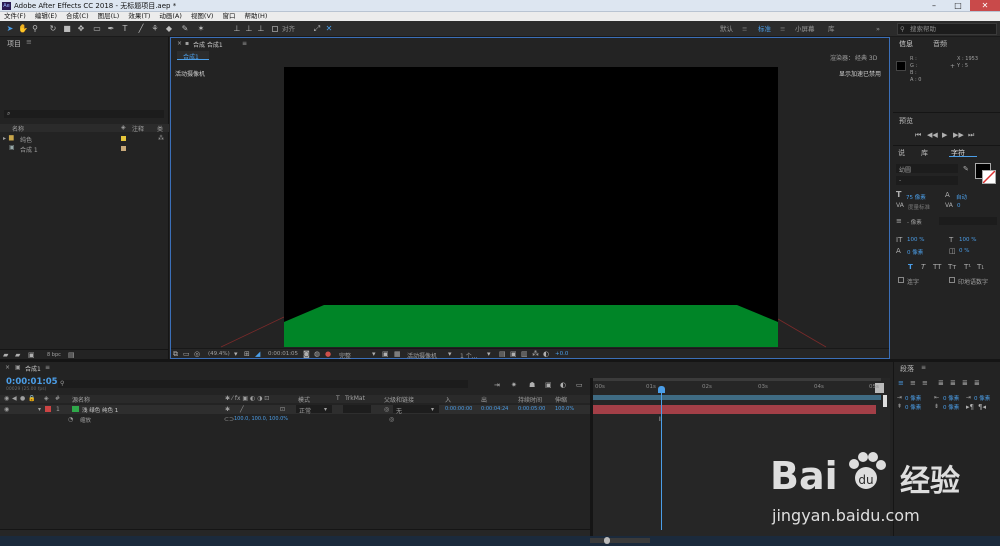 This screenshot has width=1000, height=546. I want to click on new-composition-icon: ▣, so click(31, 355).